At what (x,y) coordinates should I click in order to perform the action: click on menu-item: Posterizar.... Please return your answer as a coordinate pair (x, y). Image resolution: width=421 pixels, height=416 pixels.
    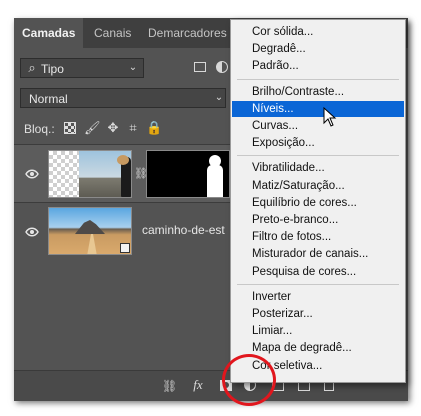
    Looking at the image, I should click on (318, 314).